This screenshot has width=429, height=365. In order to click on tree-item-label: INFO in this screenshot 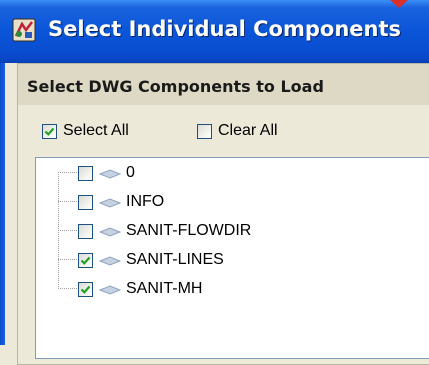, I will do `click(145, 201)`.